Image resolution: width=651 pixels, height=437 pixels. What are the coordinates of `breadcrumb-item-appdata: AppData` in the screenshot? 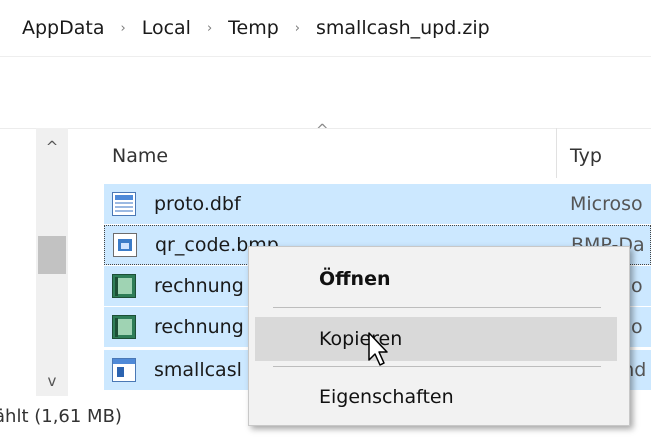 It's located at (54, 28).